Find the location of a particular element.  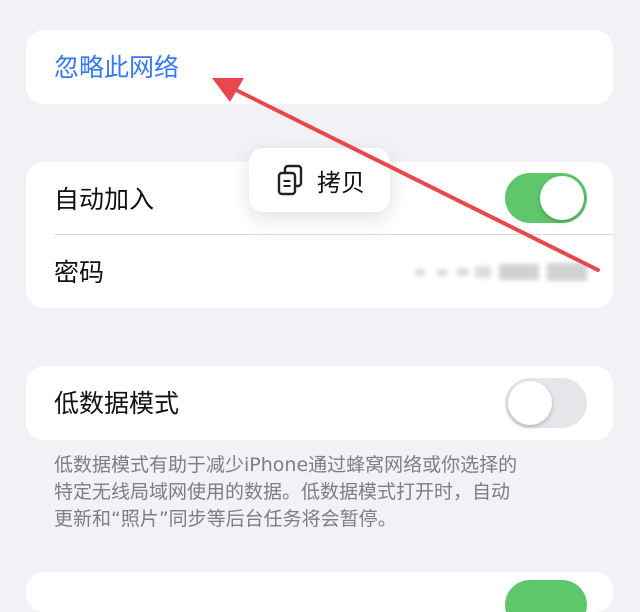

low-data-mode-label: 低数据模式 is located at coordinates (117, 403).